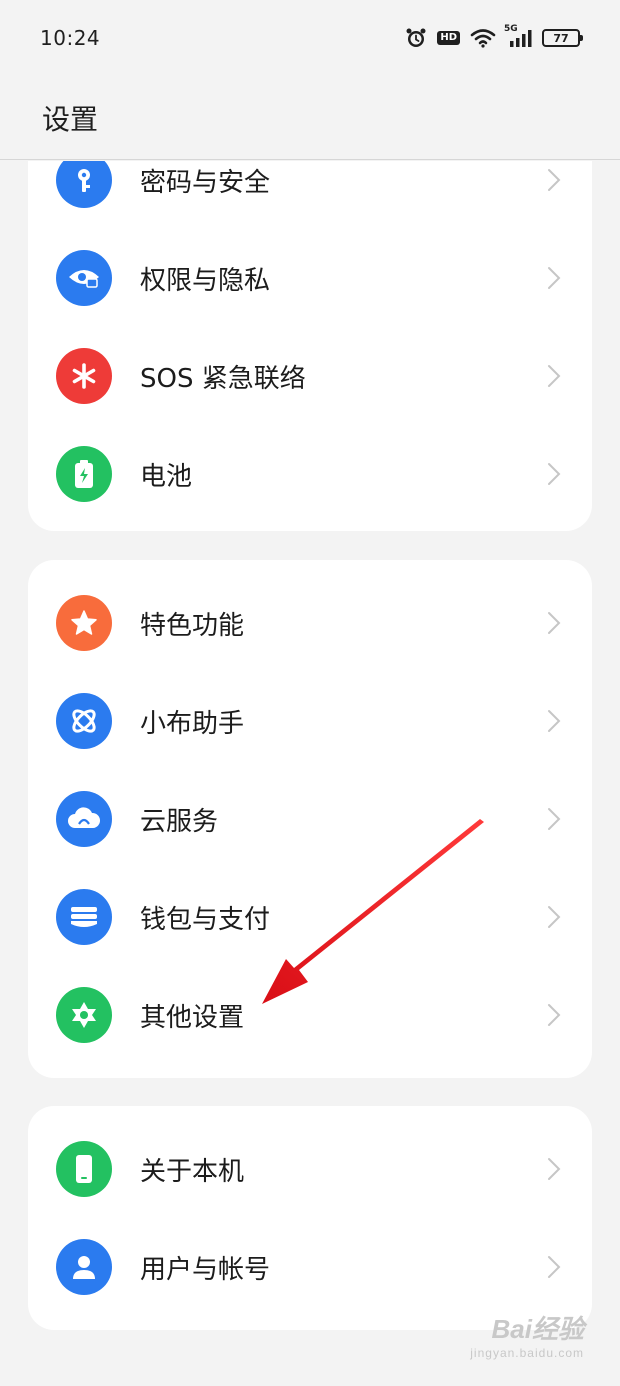 Image resolution: width=620 pixels, height=1386 pixels. I want to click on privacy-eye-icon, so click(84, 278).